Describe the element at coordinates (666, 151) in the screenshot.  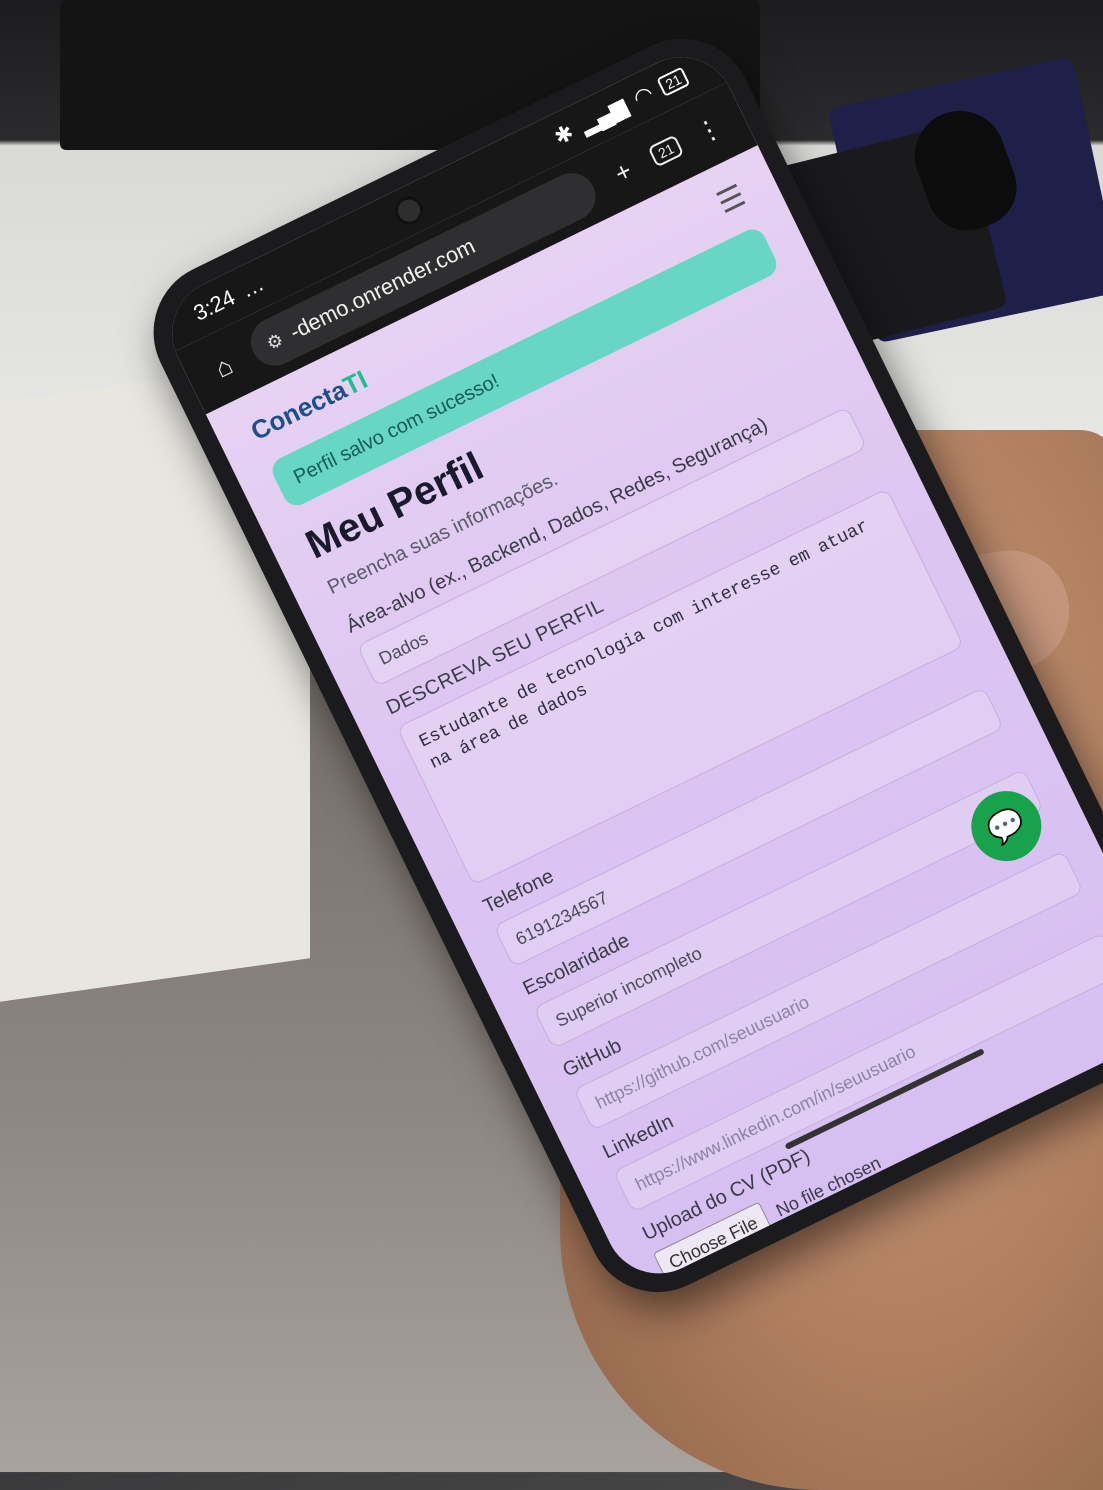
I see `tab-switcher-button: 21` at that location.